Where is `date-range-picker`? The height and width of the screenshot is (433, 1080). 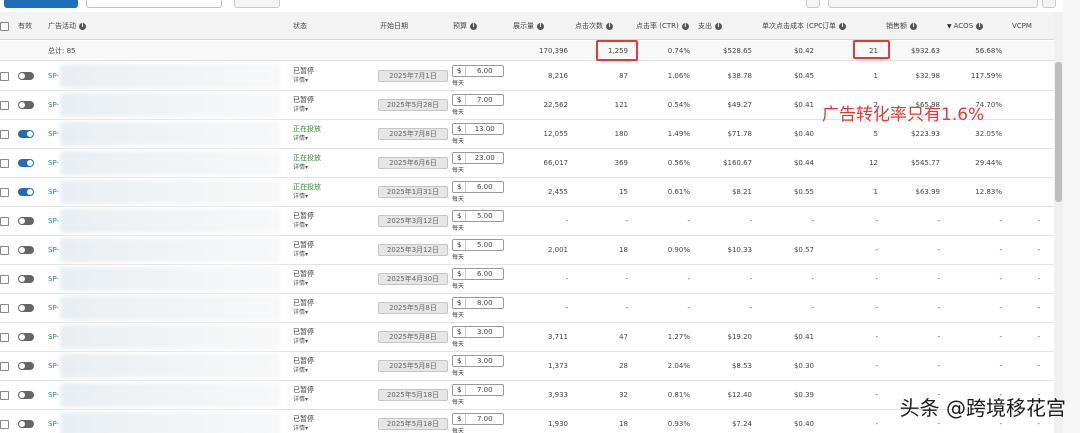
date-range-picker is located at coordinates (933, 4).